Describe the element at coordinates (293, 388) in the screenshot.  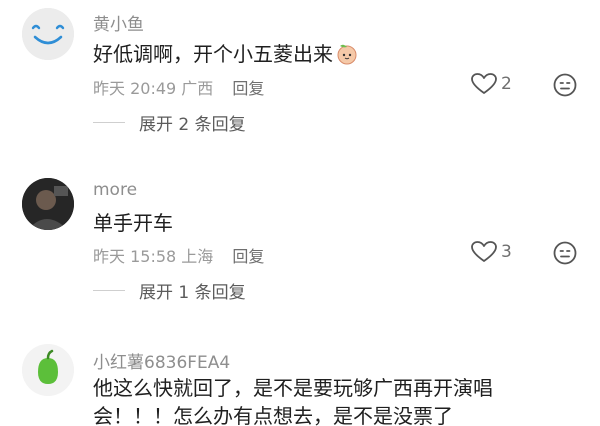
I see `comment-text-line-1: 他这么快就回了，是不是要玩够广西再开演唱` at that location.